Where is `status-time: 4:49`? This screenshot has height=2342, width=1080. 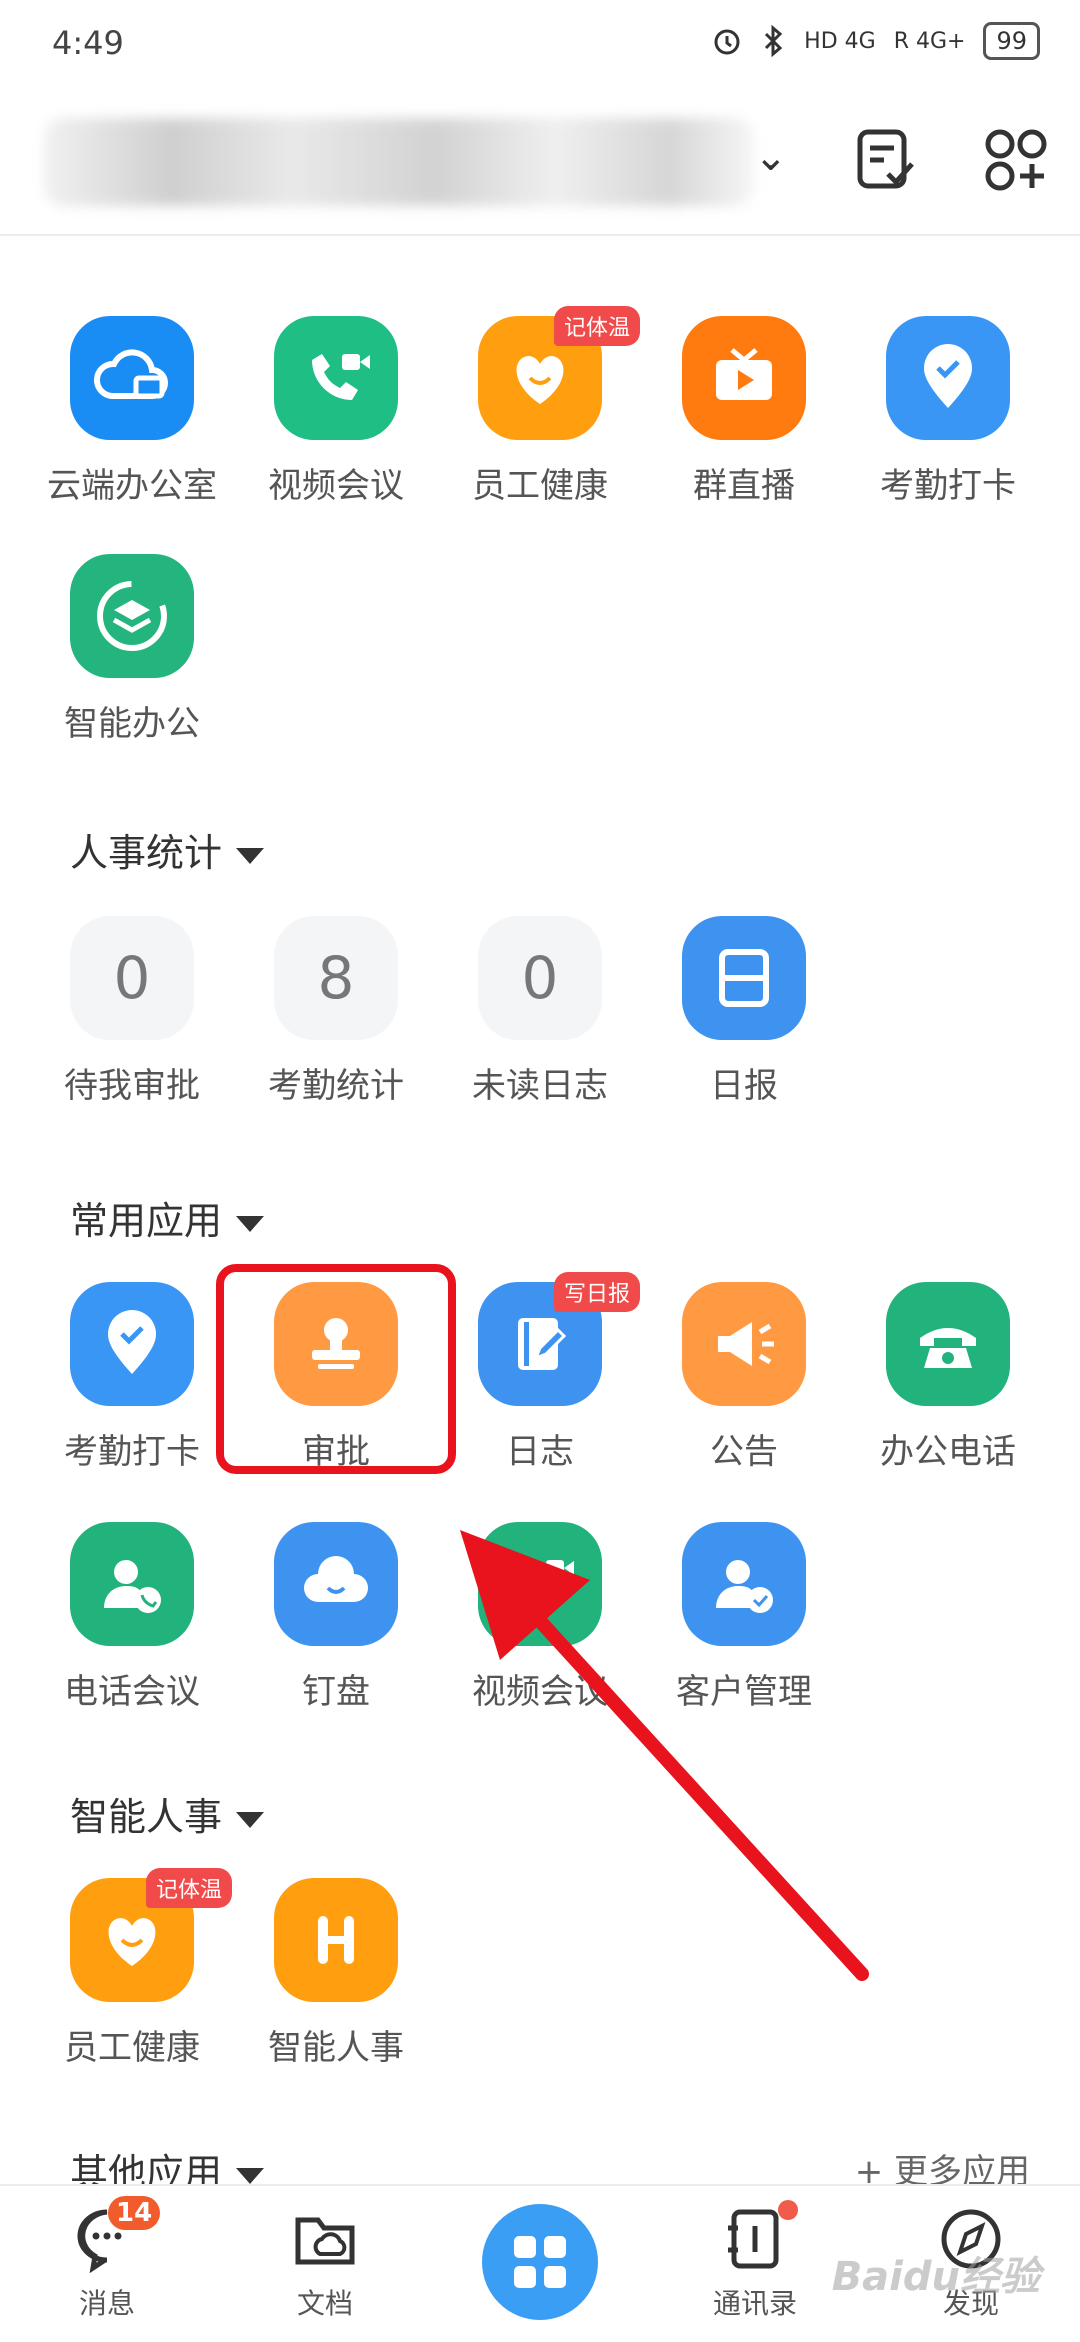
status-time: 4:49 is located at coordinates (88, 43).